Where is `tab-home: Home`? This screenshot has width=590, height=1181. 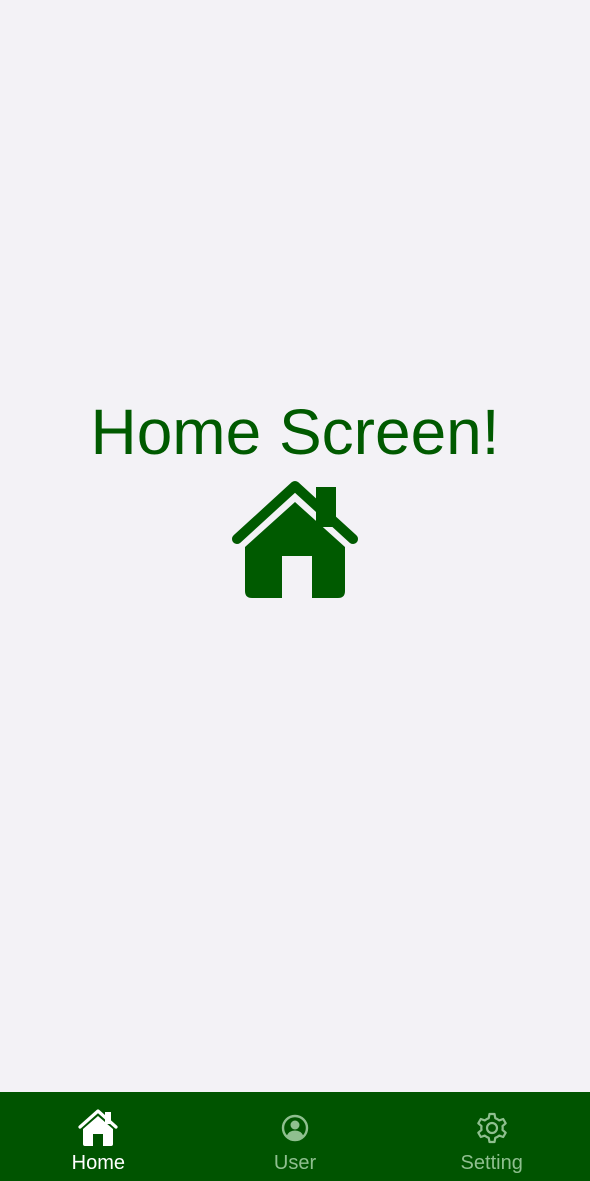 tab-home: Home is located at coordinates (98, 1136).